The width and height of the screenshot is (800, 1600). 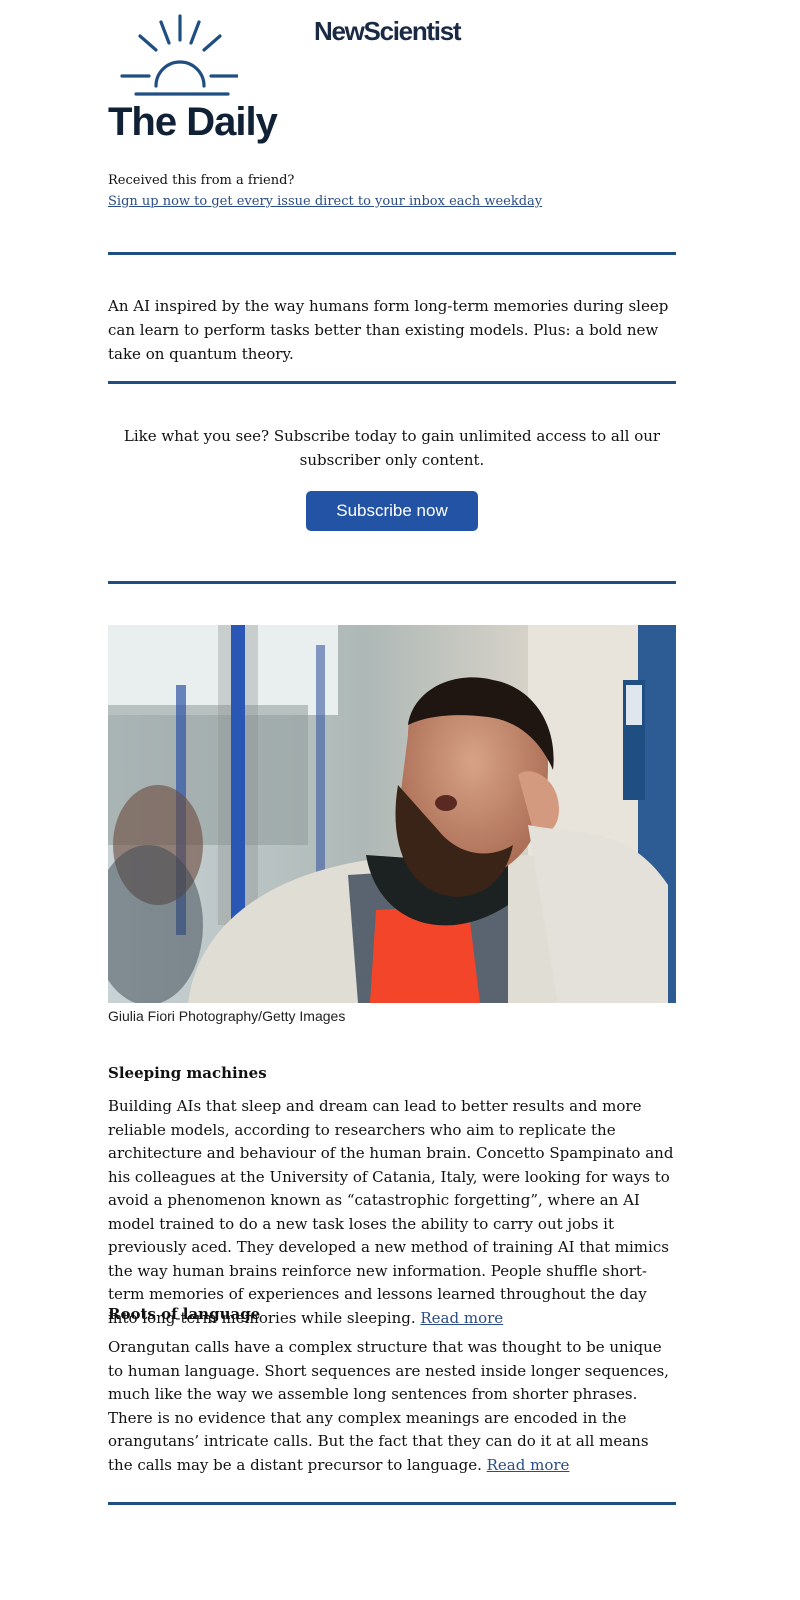 What do you see at coordinates (184, 1314) in the screenshot?
I see `article-heading: Roots of language` at bounding box center [184, 1314].